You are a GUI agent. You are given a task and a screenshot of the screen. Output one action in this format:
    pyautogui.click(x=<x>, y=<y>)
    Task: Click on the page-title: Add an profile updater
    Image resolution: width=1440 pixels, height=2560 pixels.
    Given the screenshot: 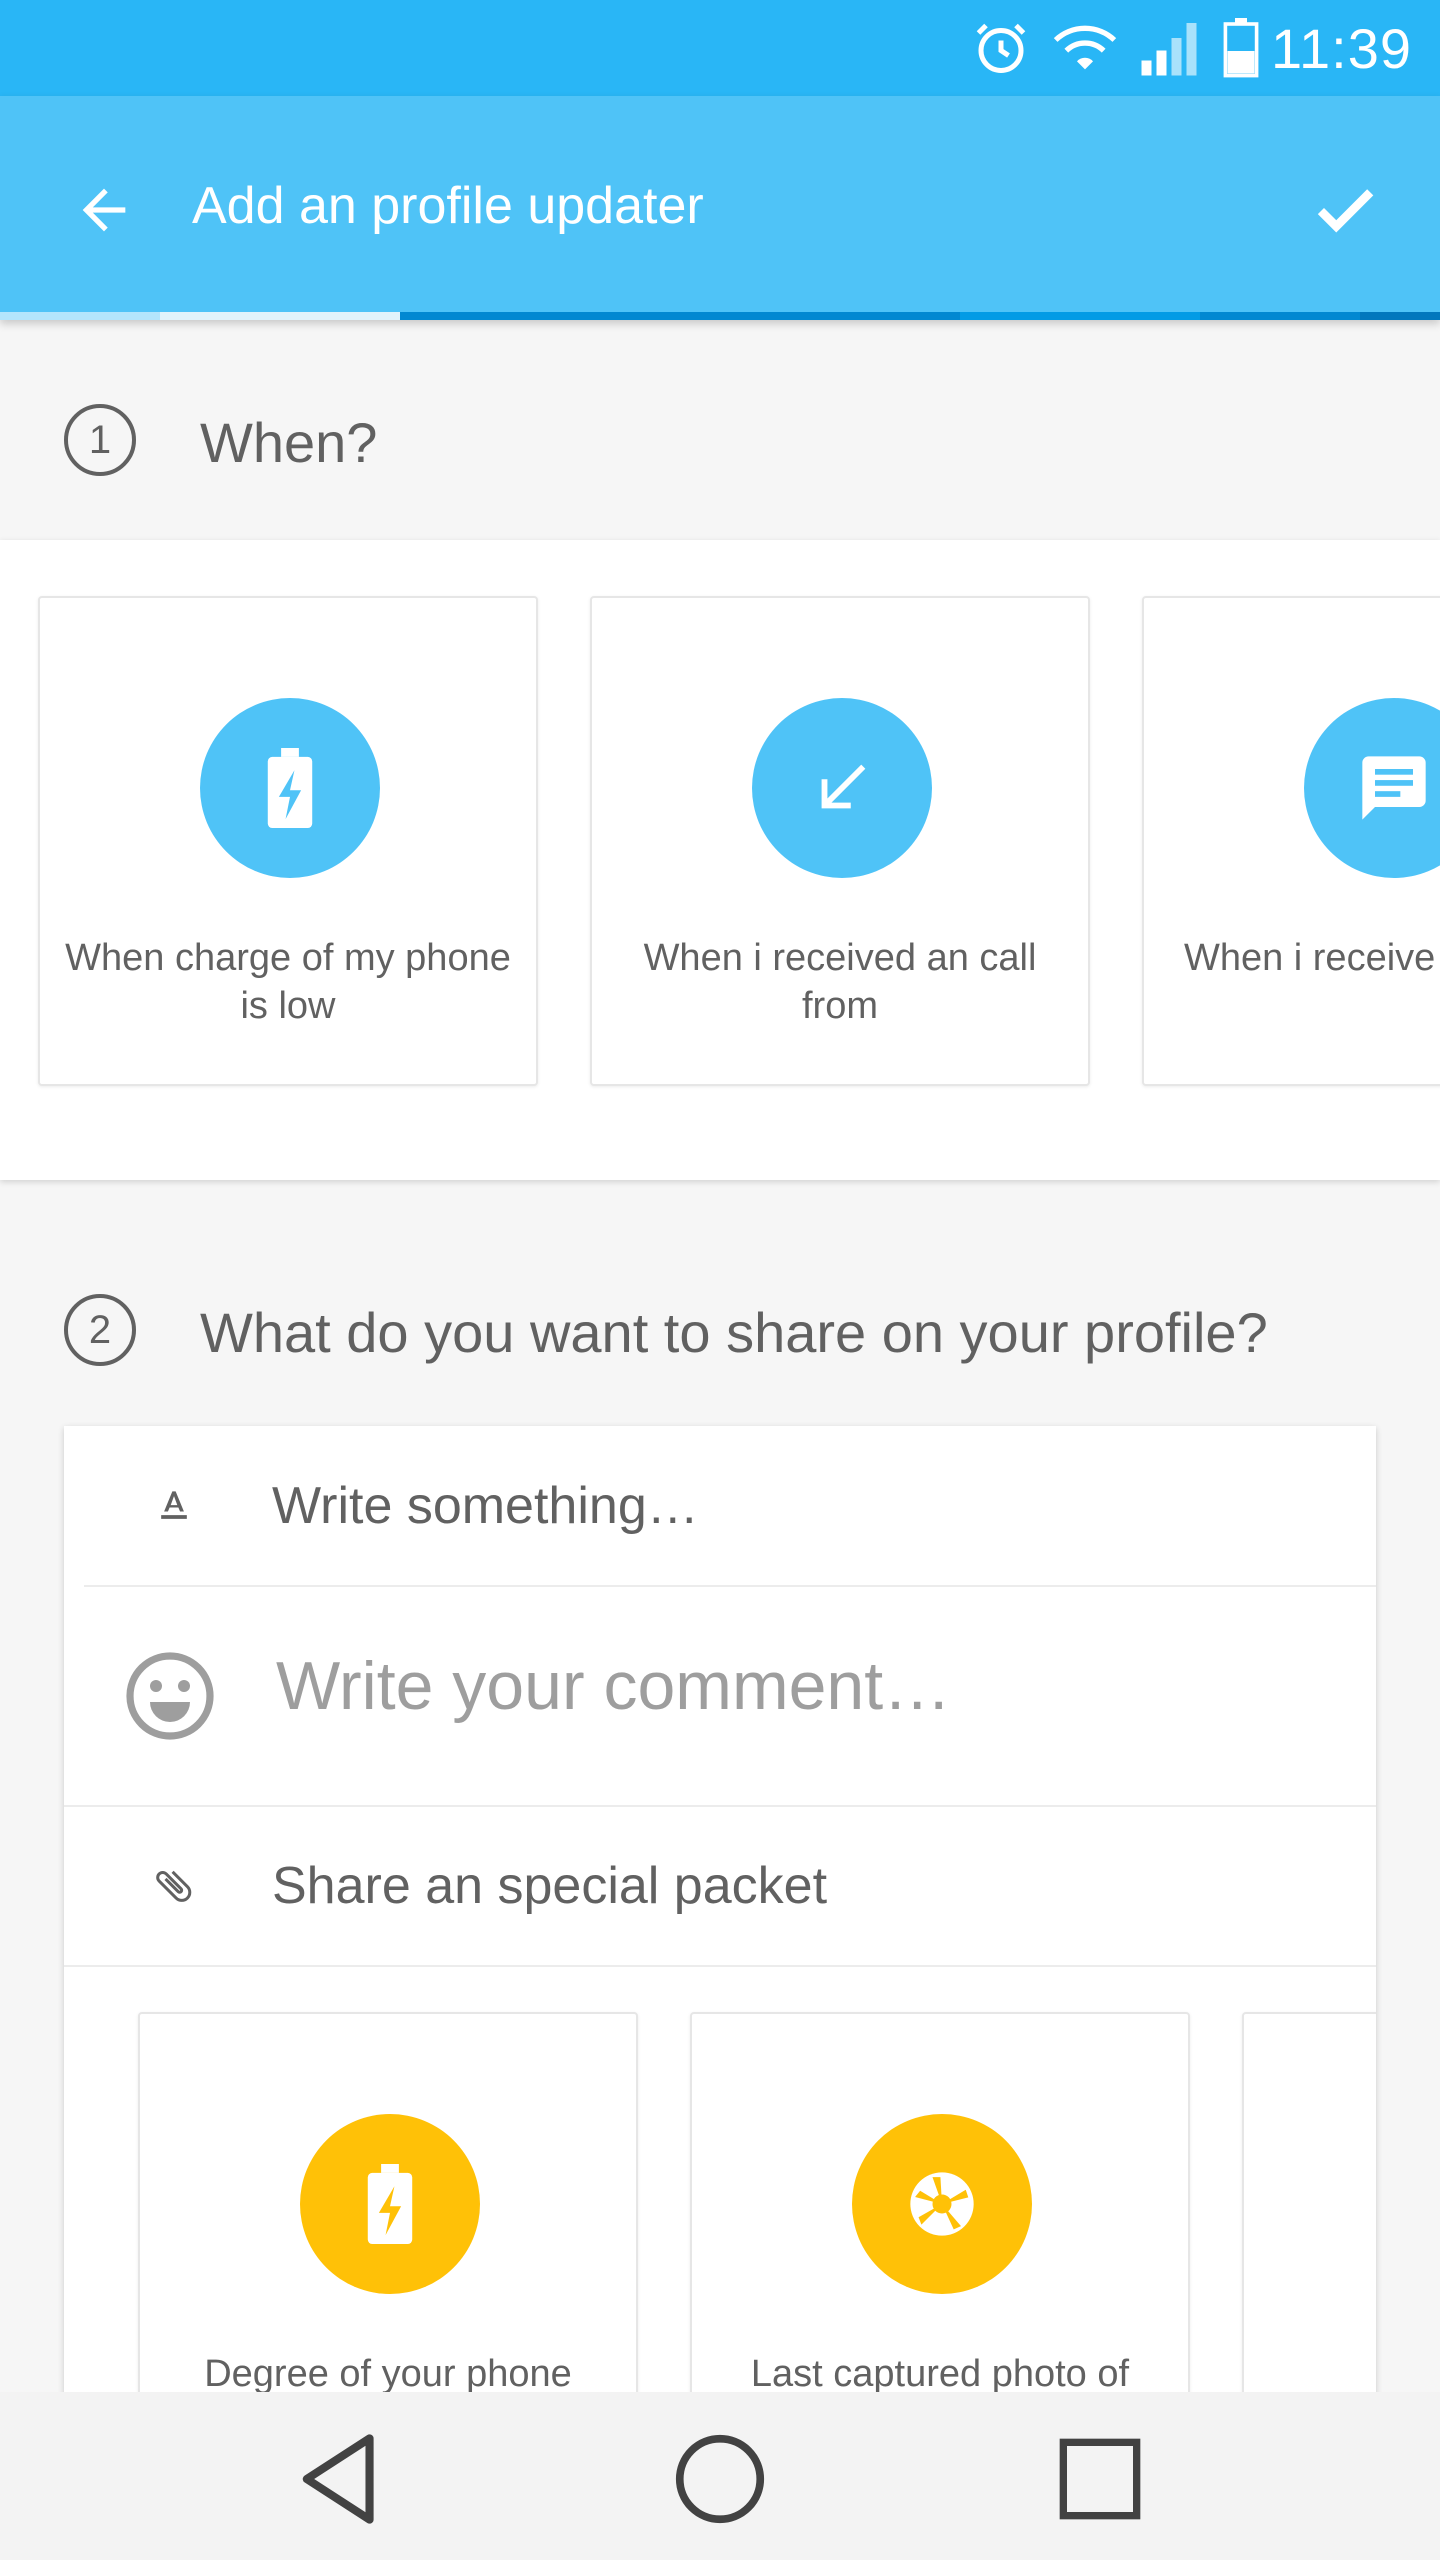 What is the action you would take?
    pyautogui.click(x=448, y=206)
    